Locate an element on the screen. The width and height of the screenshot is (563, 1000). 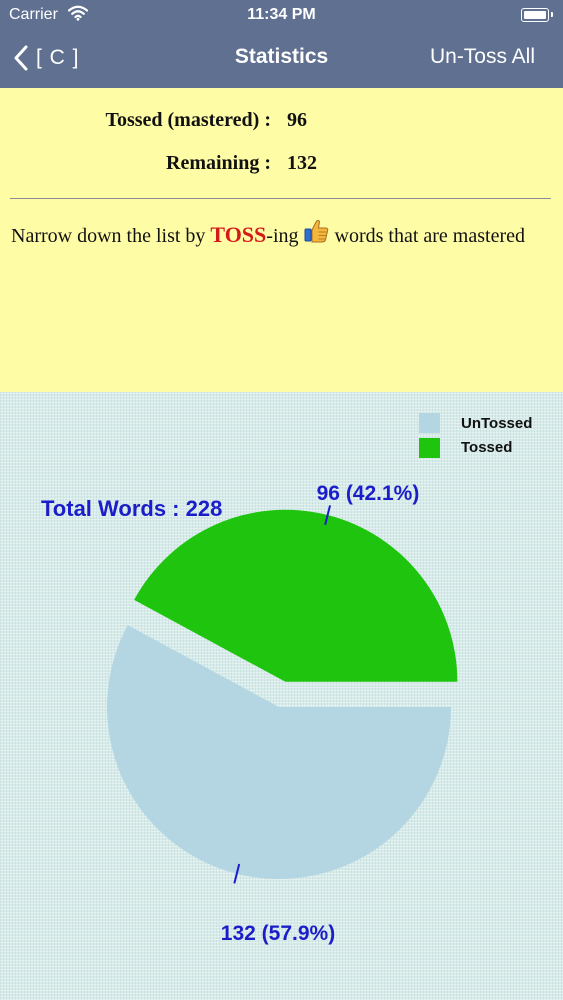
toss-highlight: TOSS is located at coordinates (238, 234).